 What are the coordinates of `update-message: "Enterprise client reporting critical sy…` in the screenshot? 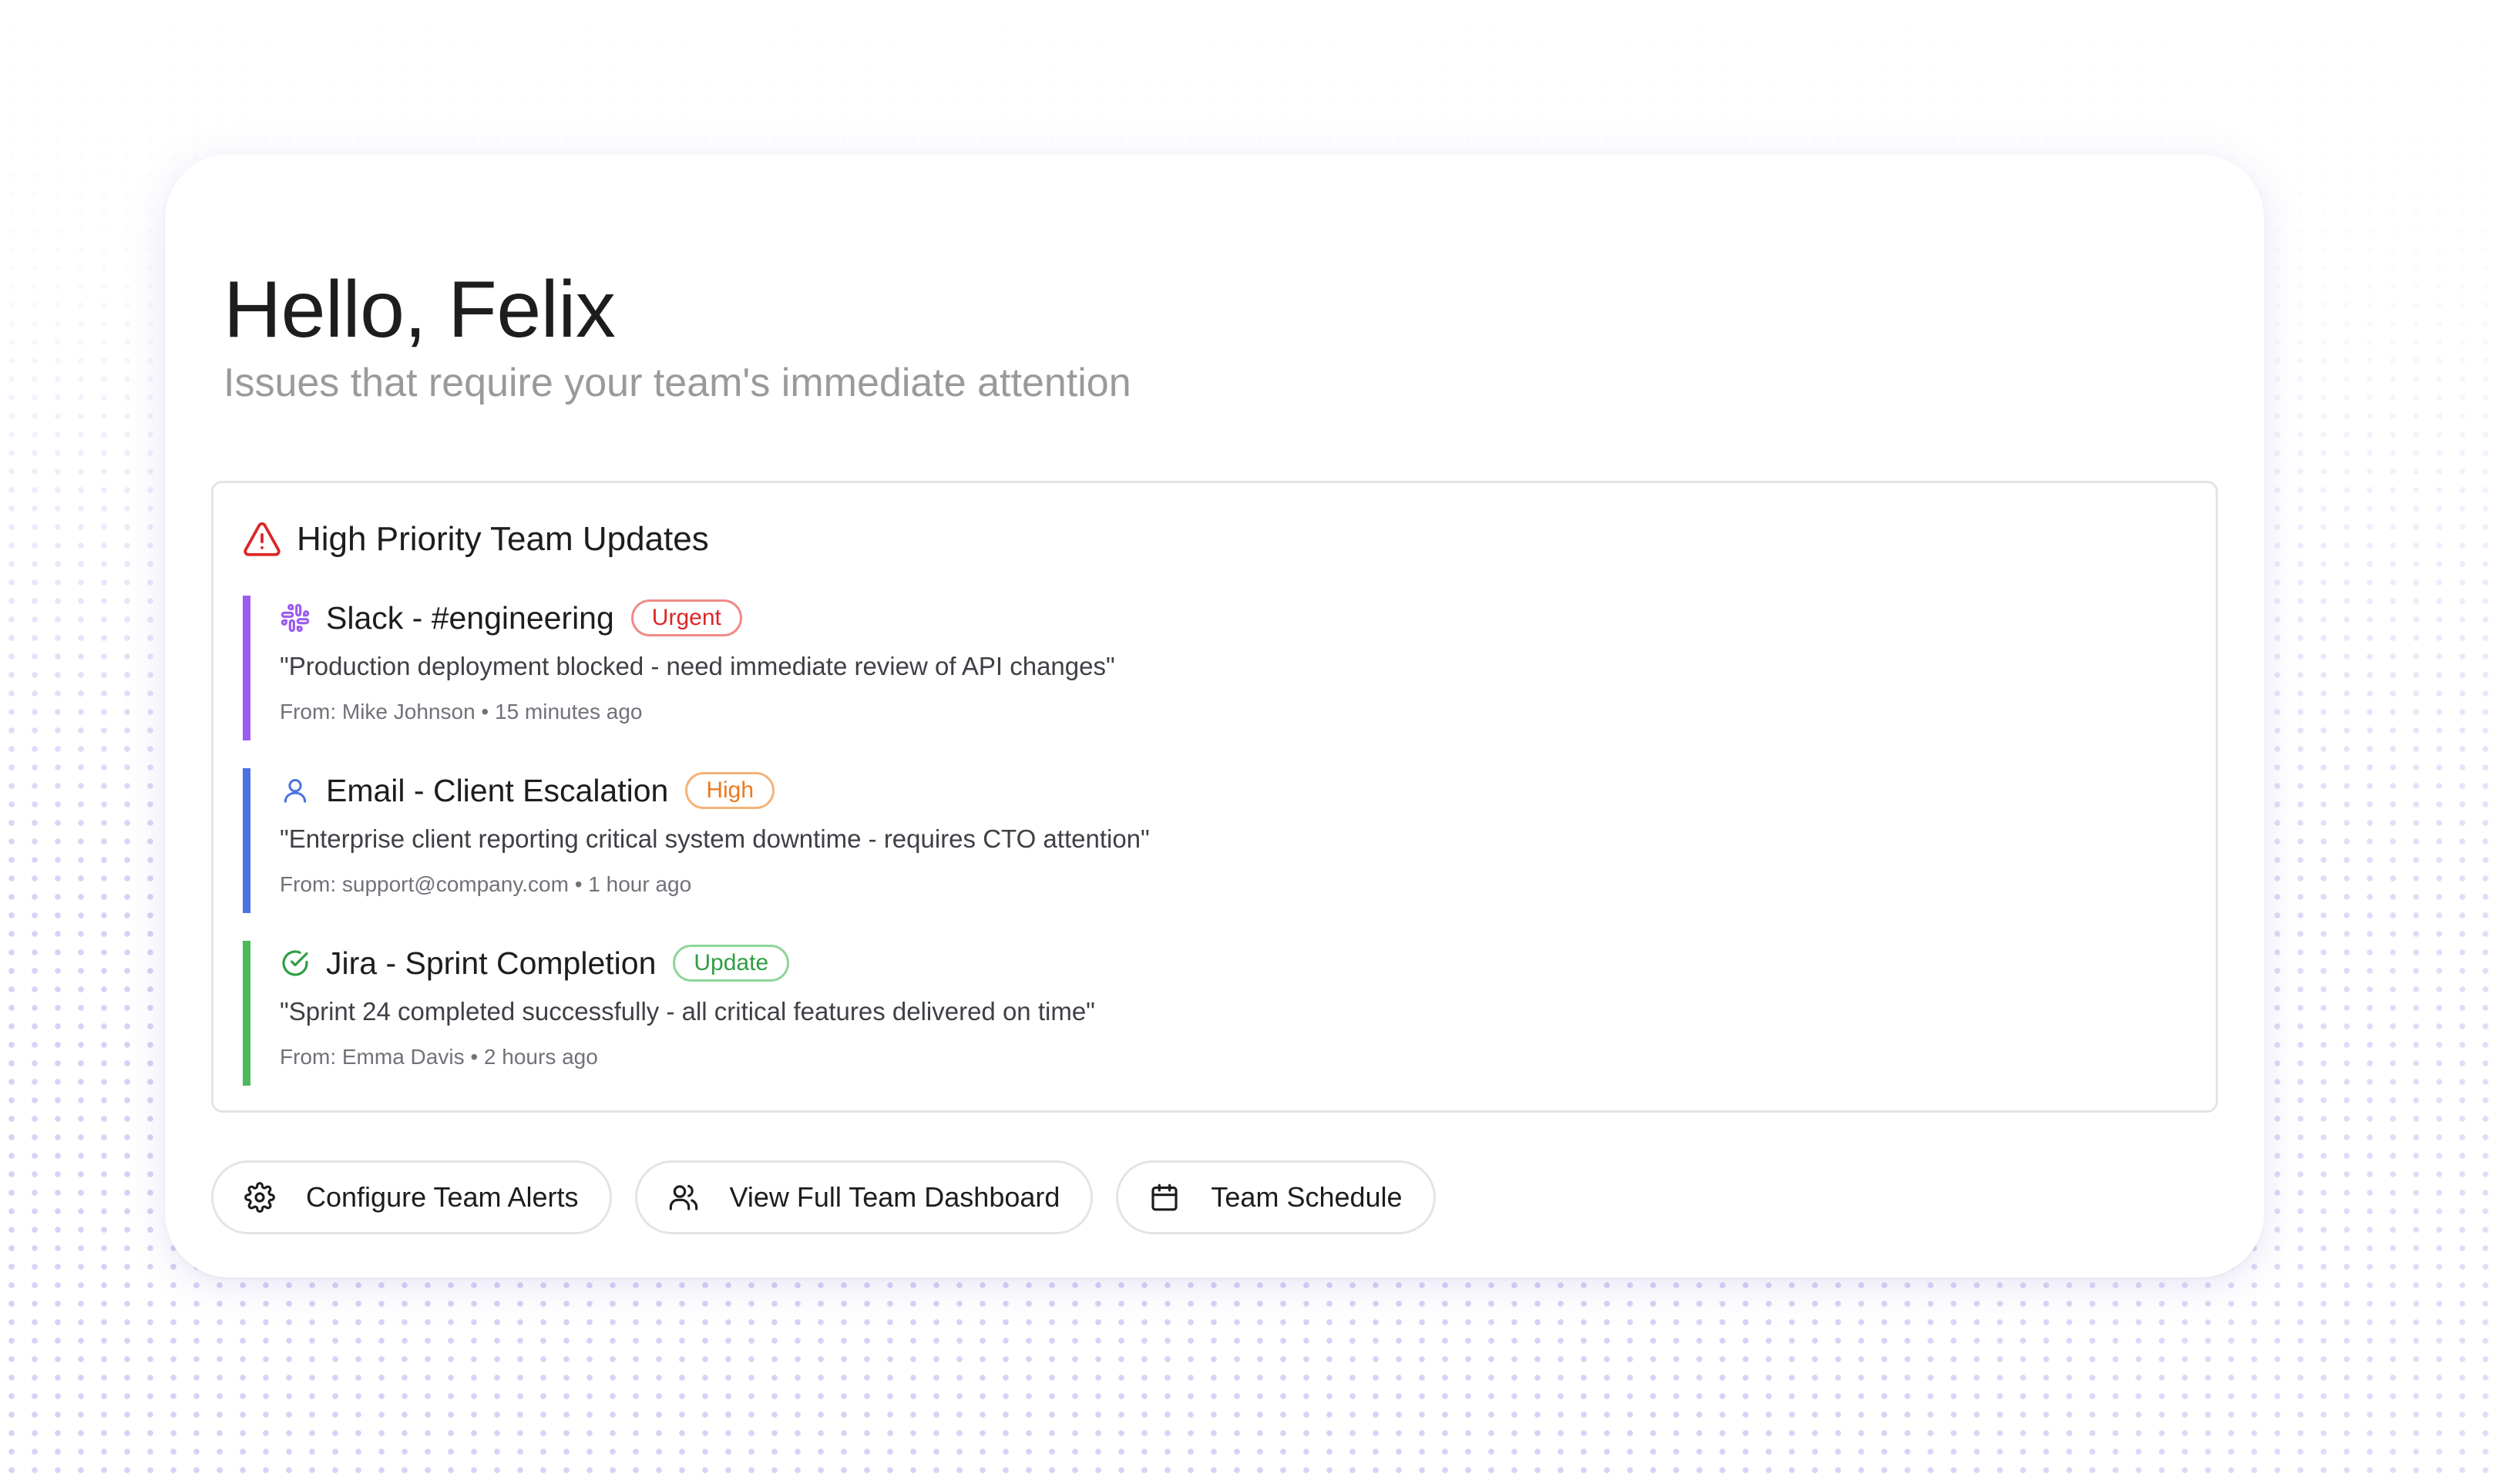 It's located at (715, 838).